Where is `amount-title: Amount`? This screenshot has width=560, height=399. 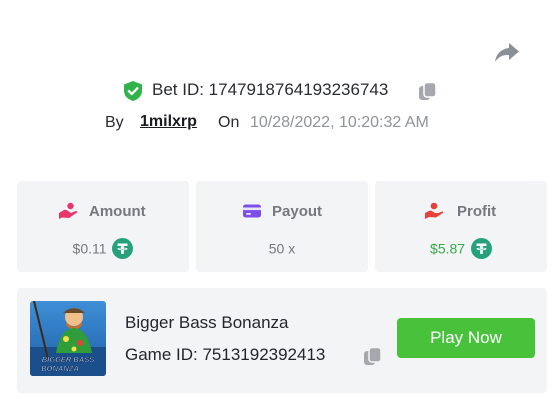
amount-title: Amount is located at coordinates (117, 211).